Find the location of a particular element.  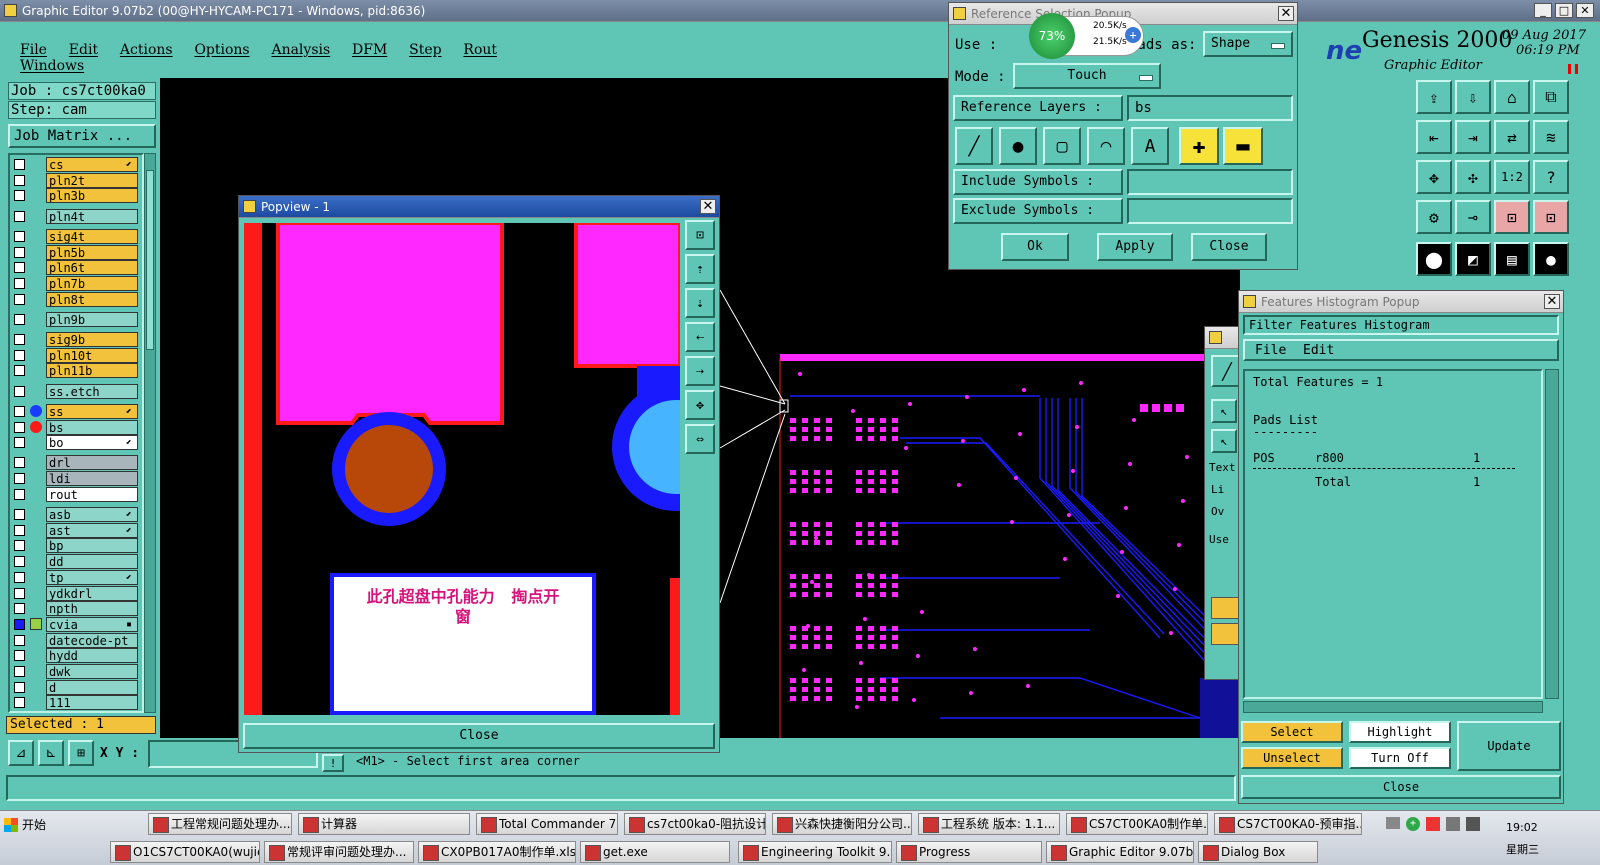

layer-row: npth is located at coordinates (75, 609).